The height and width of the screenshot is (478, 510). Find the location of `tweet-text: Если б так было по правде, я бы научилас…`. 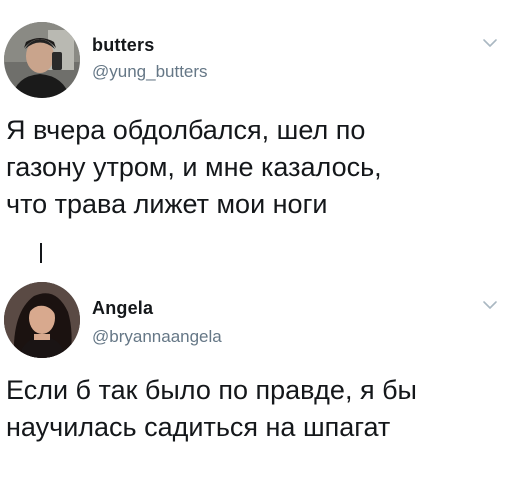

tweet-text: Если б так было по правде, я бы научилас… is located at coordinates (211, 408).